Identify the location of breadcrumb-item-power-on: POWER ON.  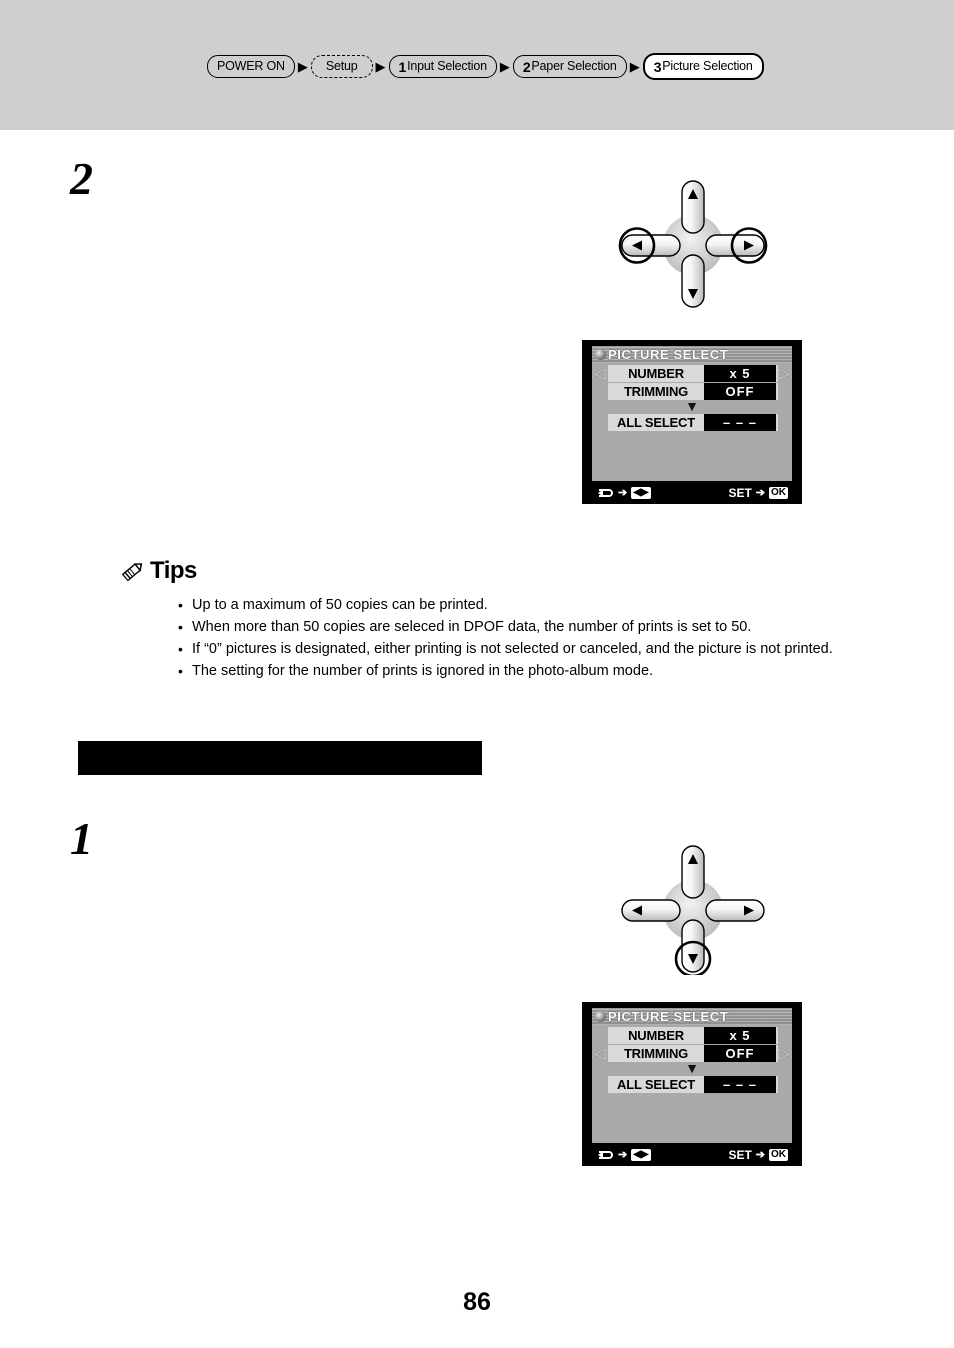
(251, 66).